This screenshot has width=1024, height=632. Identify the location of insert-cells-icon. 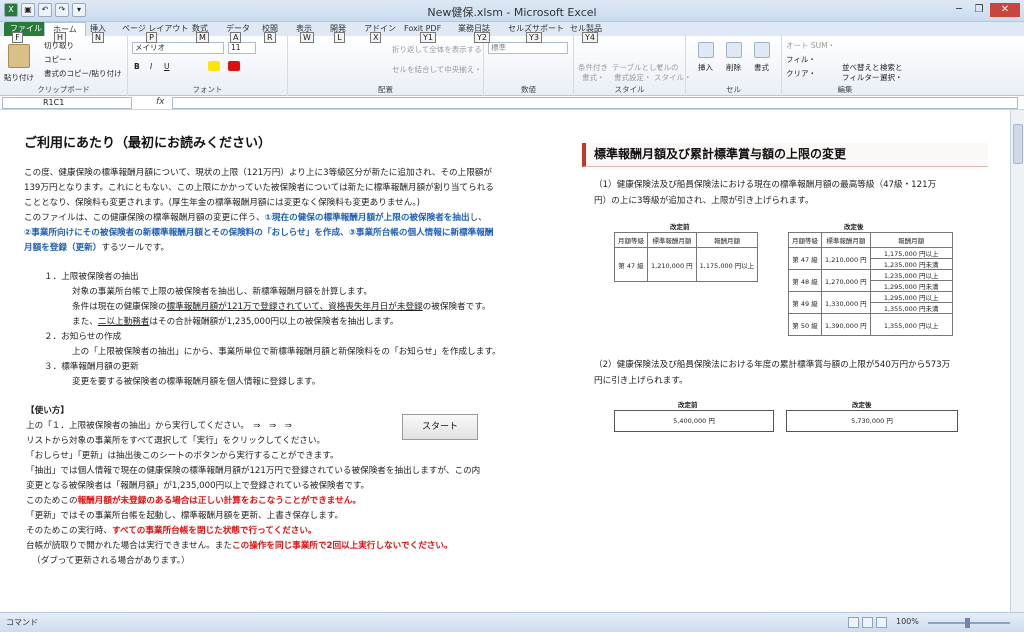
(706, 50).